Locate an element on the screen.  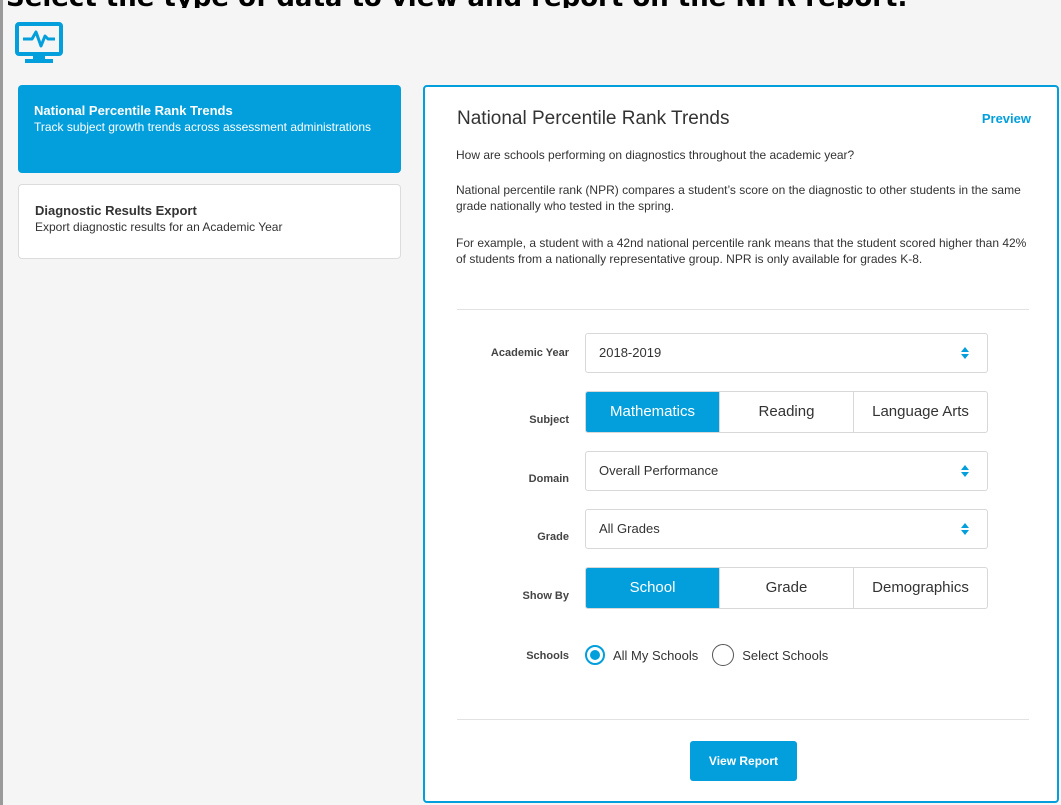
panel-title: National Percentile Rank Trends is located at coordinates (593, 118).